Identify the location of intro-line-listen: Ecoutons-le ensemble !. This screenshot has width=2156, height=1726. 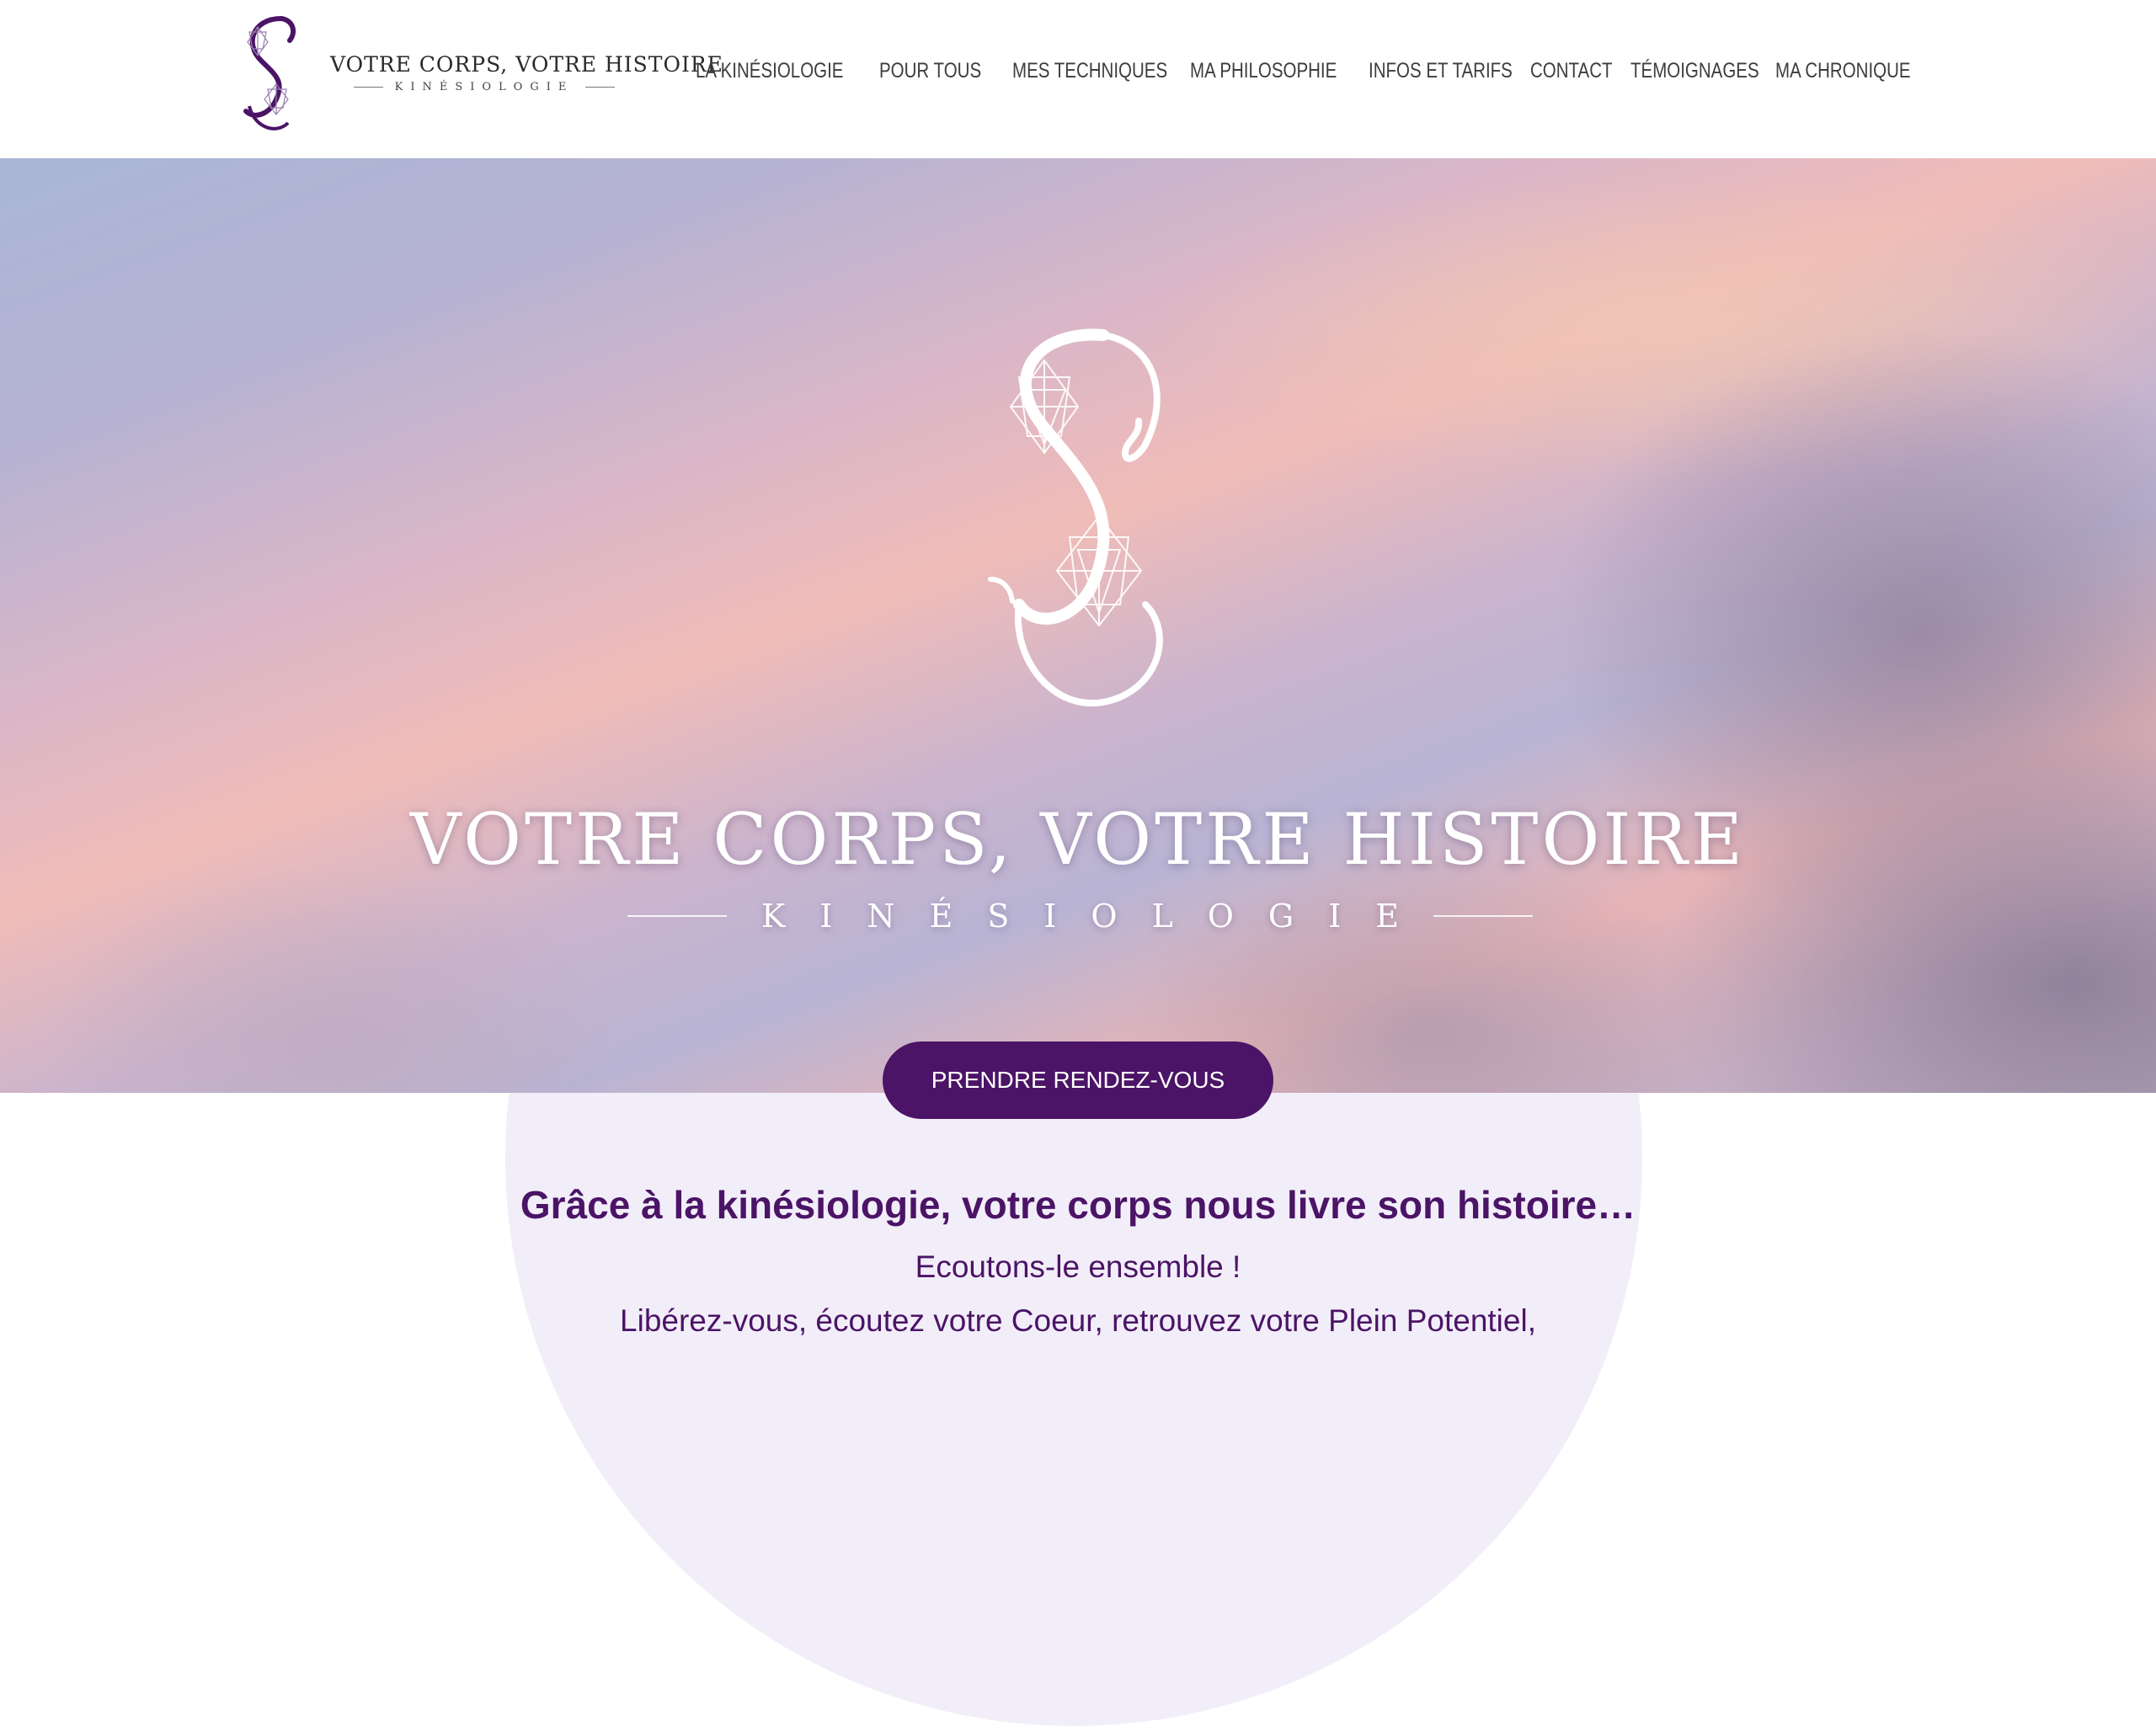
(1078, 1266).